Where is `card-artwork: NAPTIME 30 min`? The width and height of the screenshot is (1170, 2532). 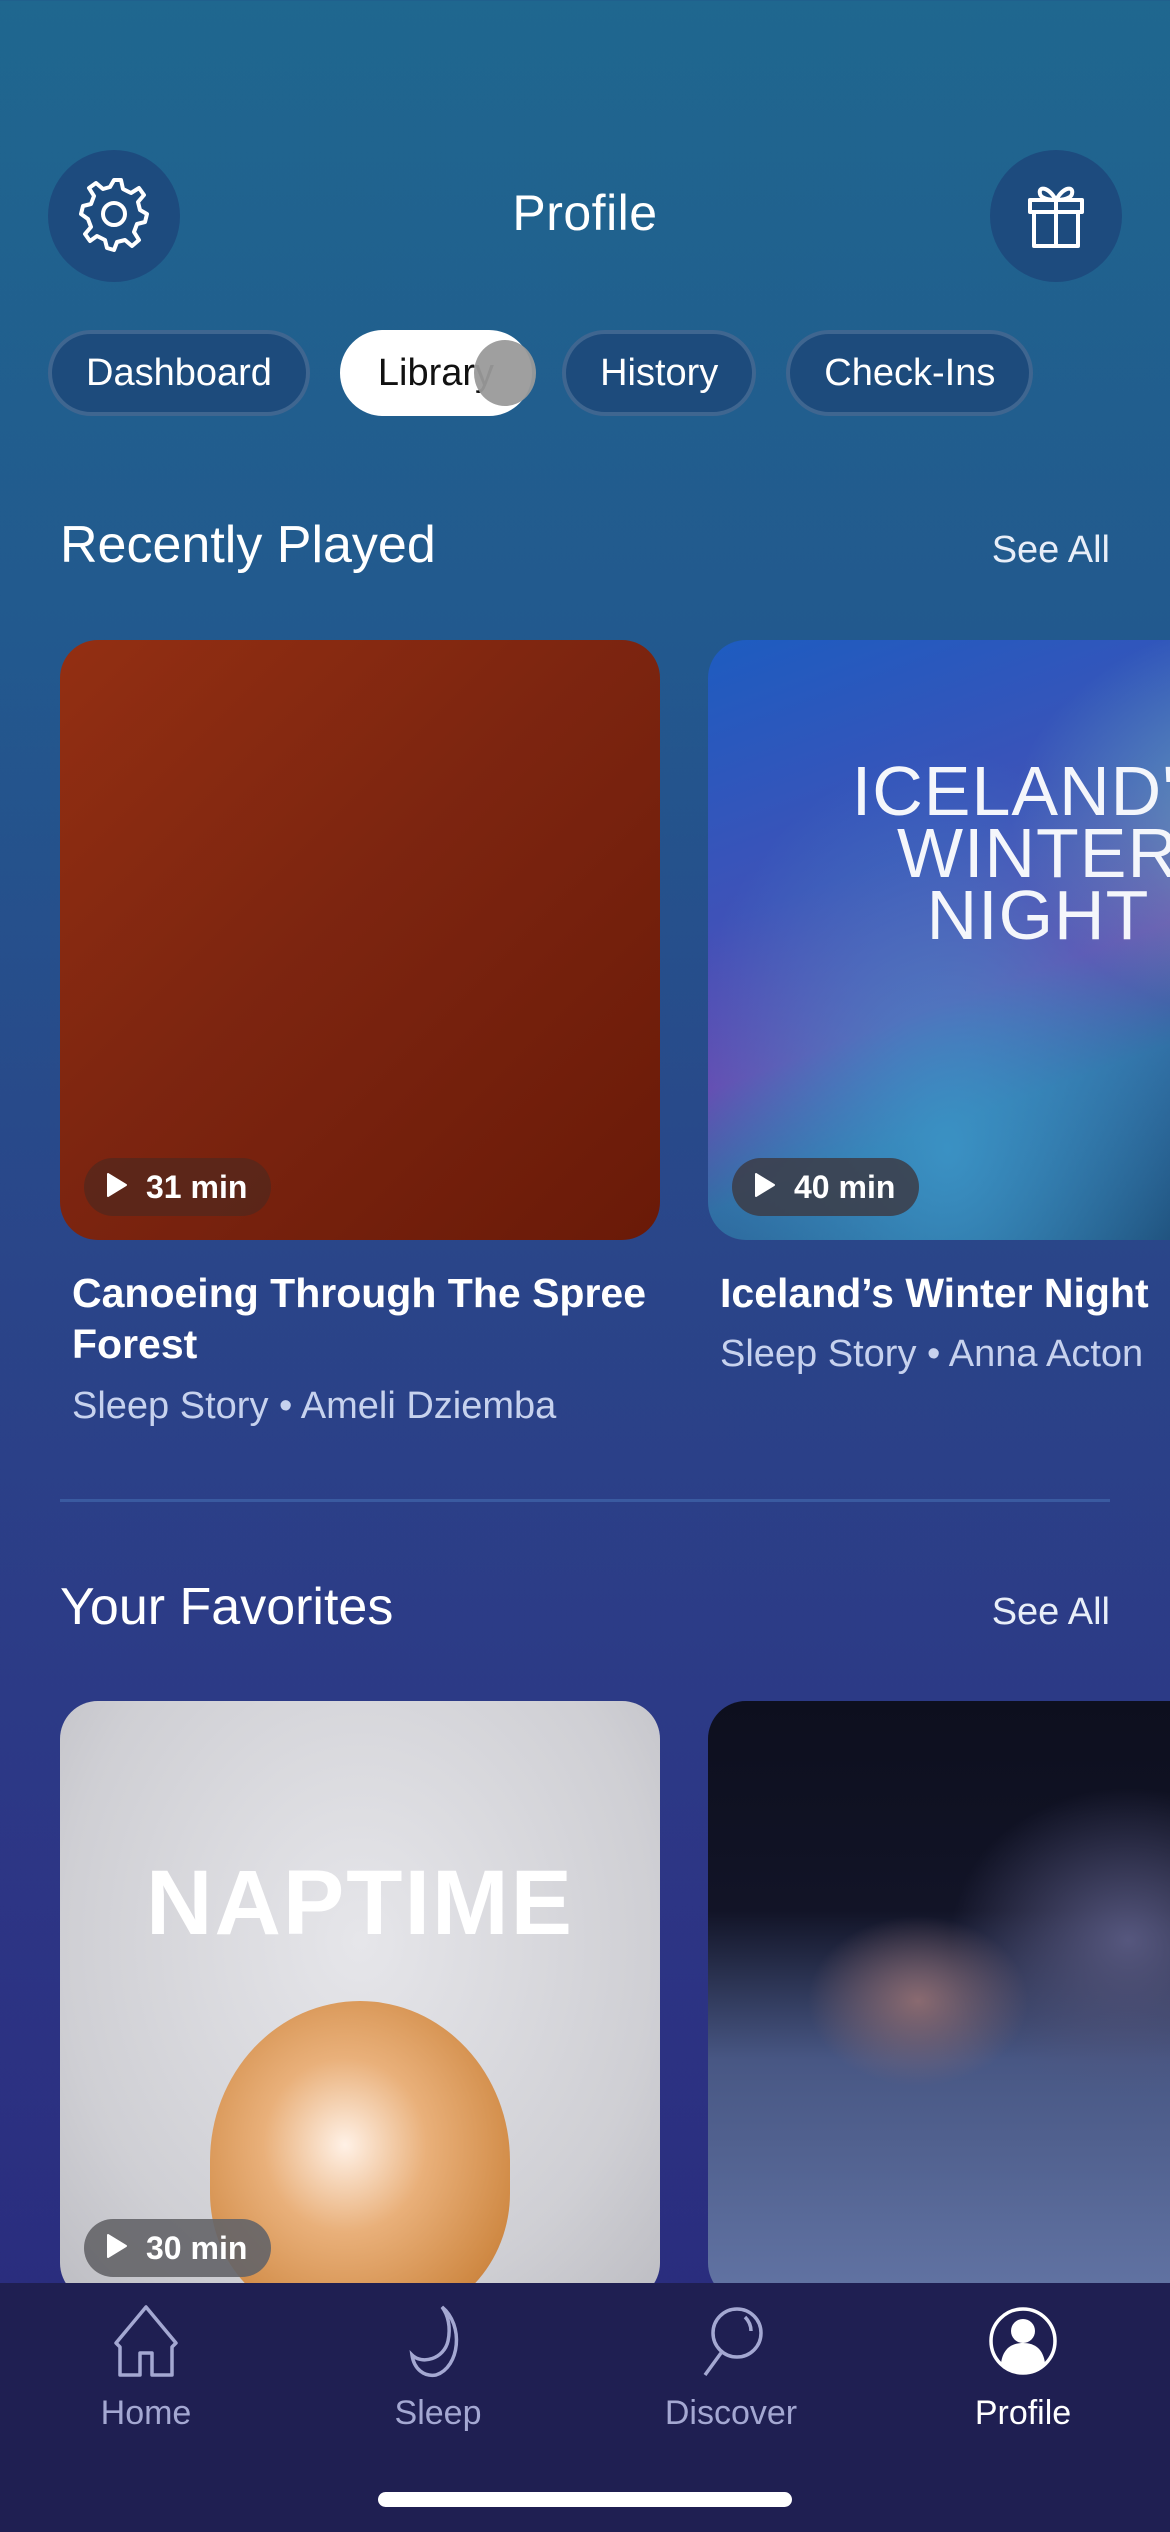
card-artwork: NAPTIME 30 min is located at coordinates (360, 2001).